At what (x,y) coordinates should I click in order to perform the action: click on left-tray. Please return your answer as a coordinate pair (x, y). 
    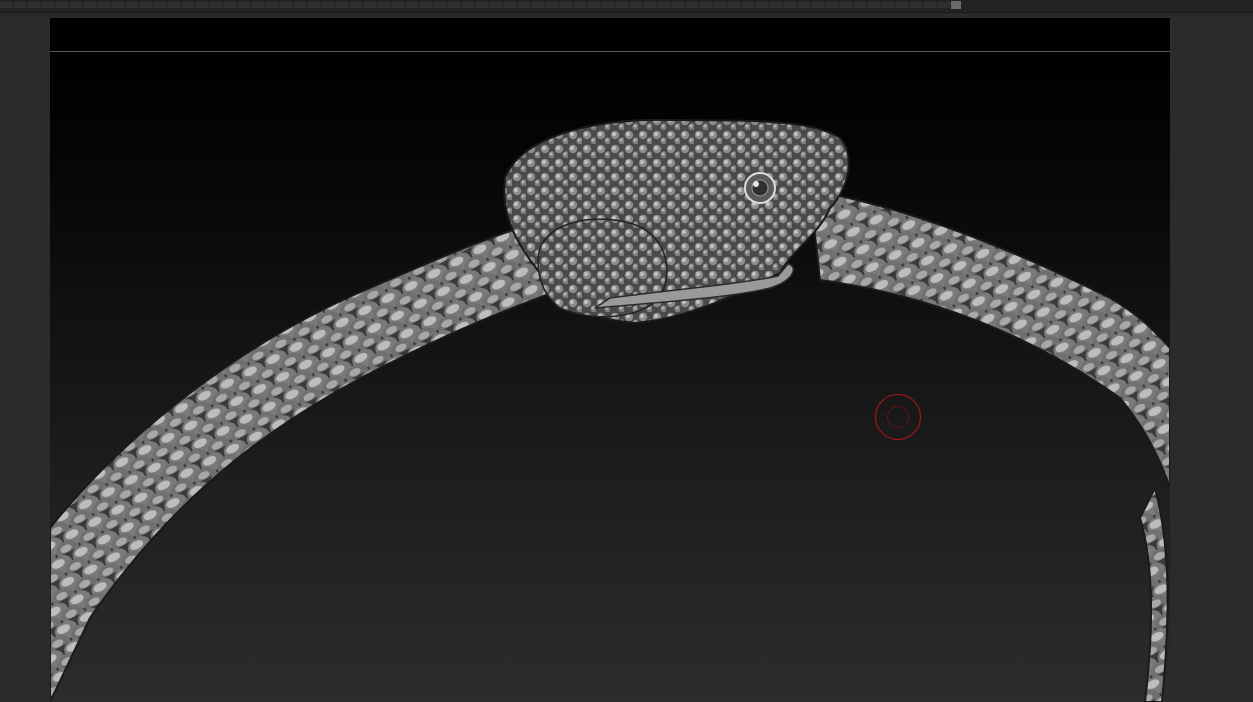
    Looking at the image, I should click on (25, 360).